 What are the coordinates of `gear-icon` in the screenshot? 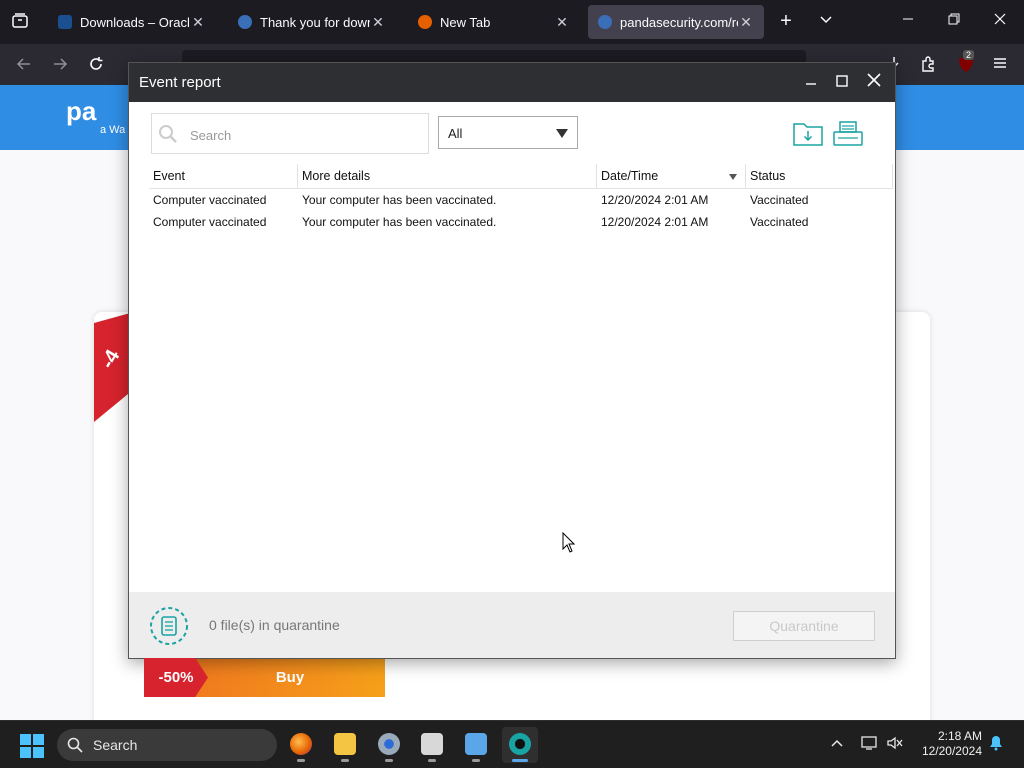 It's located at (389, 744).